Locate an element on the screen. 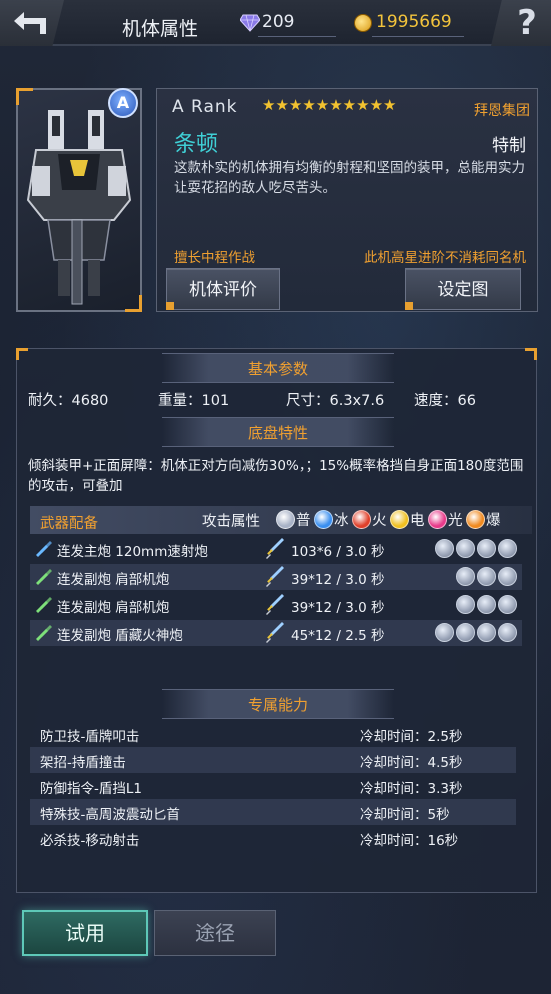 The height and width of the screenshot is (994, 551). skill-name: 架招-持盾撞击 is located at coordinates (83, 763).